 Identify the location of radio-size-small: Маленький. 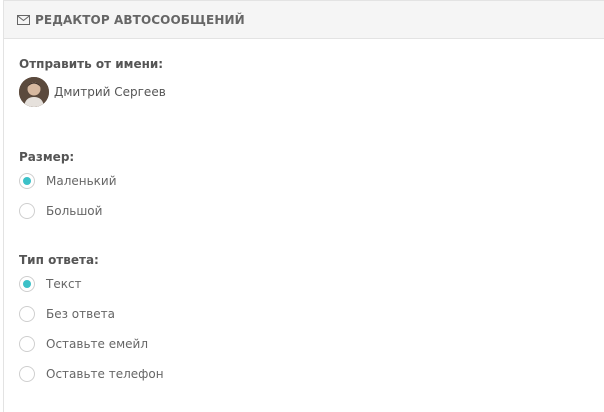
(68, 181).